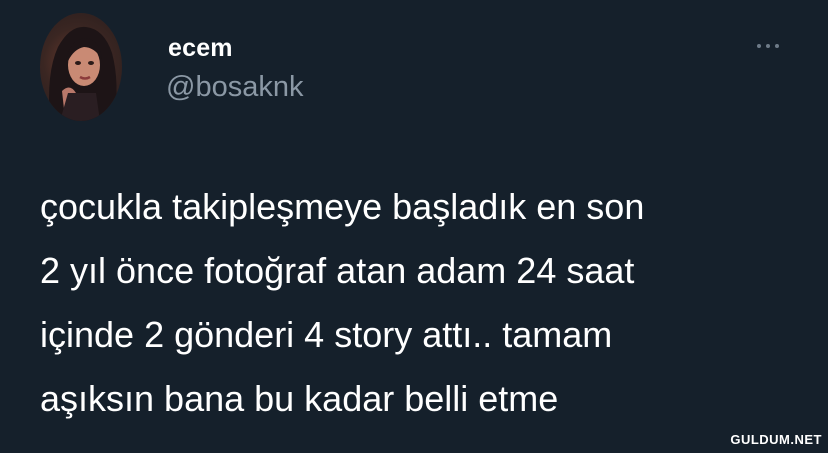  What do you see at coordinates (200, 48) in the screenshot?
I see `display-name: ecem` at bounding box center [200, 48].